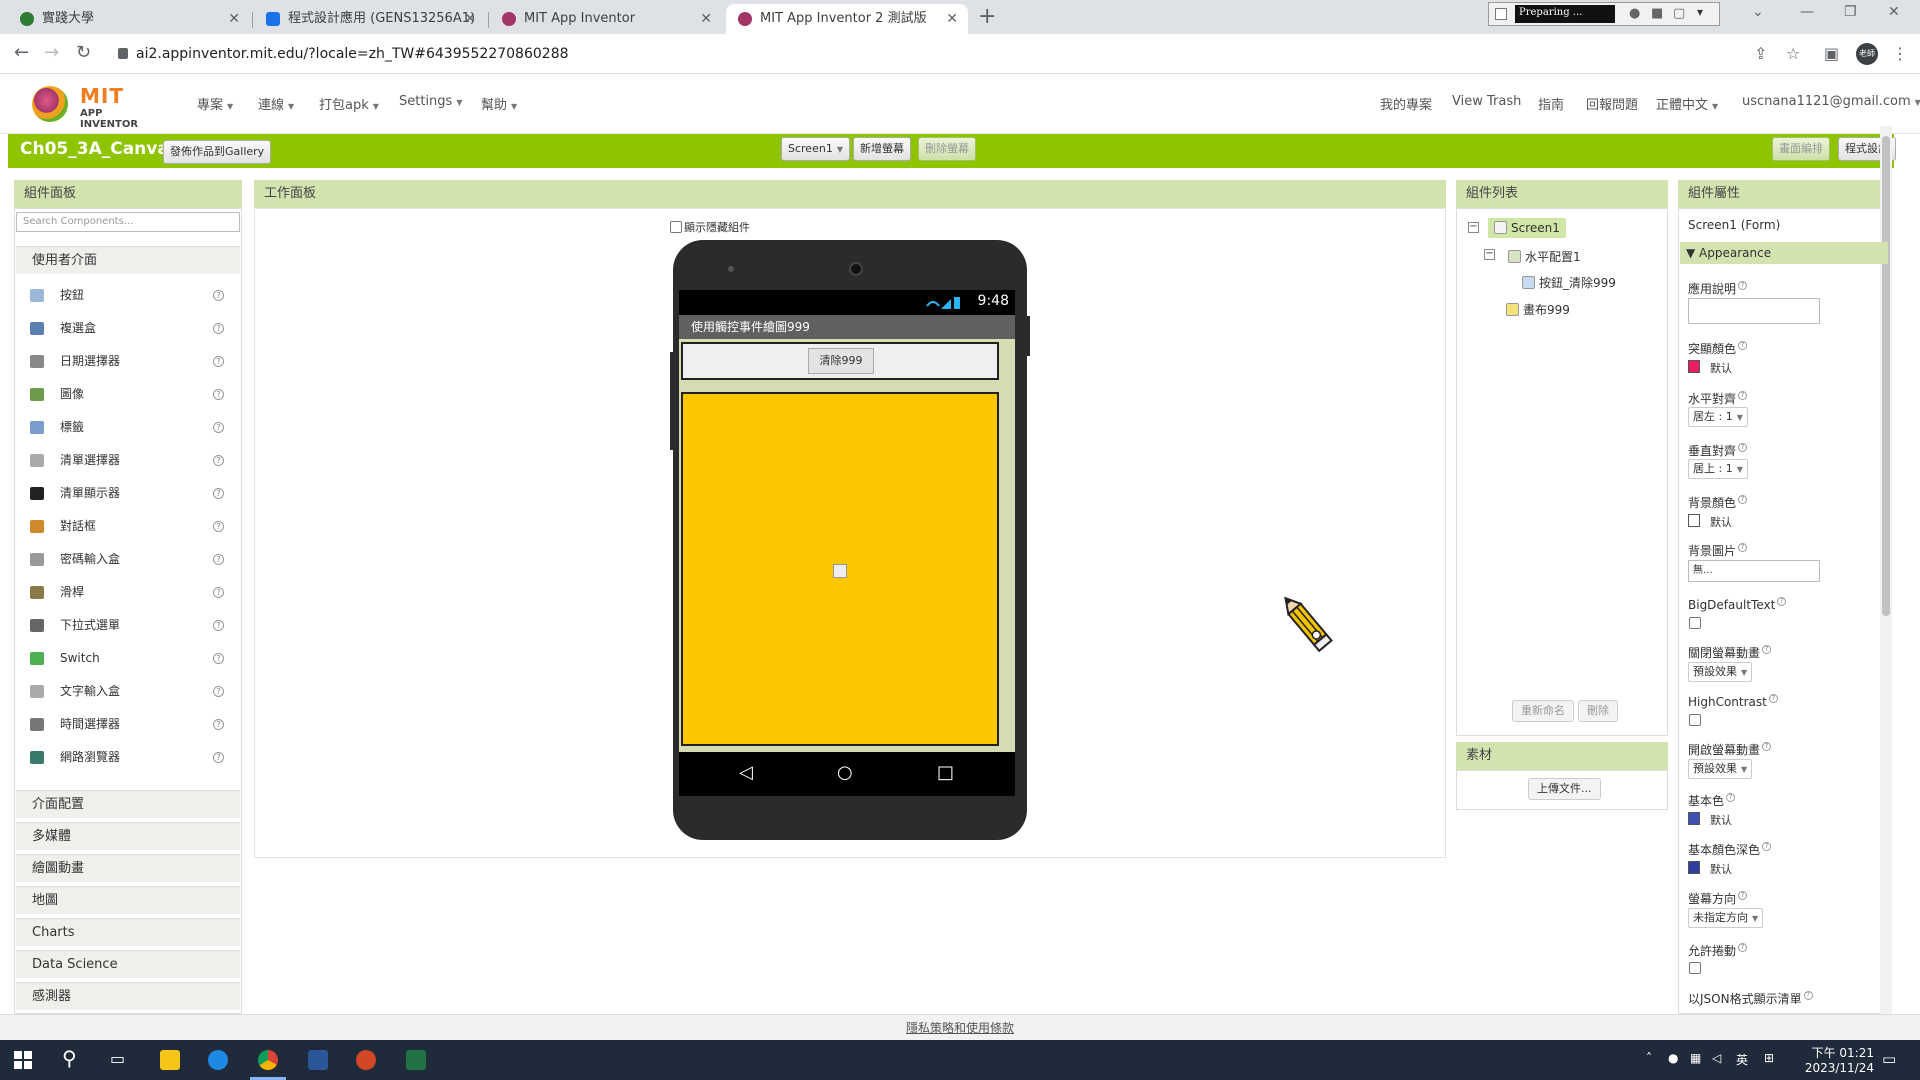 Image resolution: width=1920 pixels, height=1080 pixels. What do you see at coordinates (276, 103) in the screenshot?
I see `menu-connect: 連線 ▼` at bounding box center [276, 103].